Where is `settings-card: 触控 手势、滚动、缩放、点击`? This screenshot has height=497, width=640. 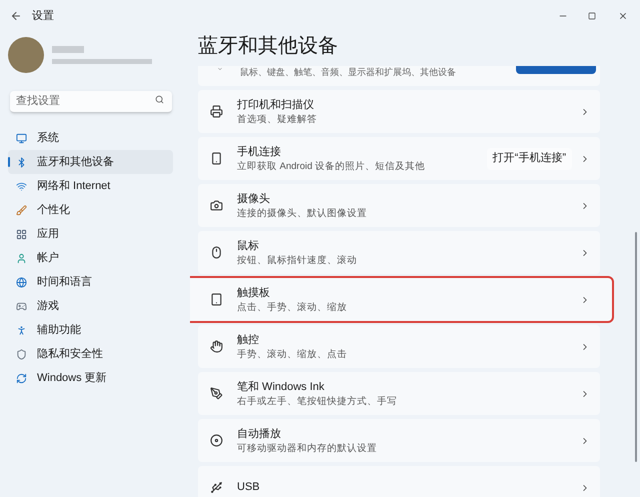 settings-card: 触控 手势、滚动、缩放、点击 is located at coordinates (399, 346).